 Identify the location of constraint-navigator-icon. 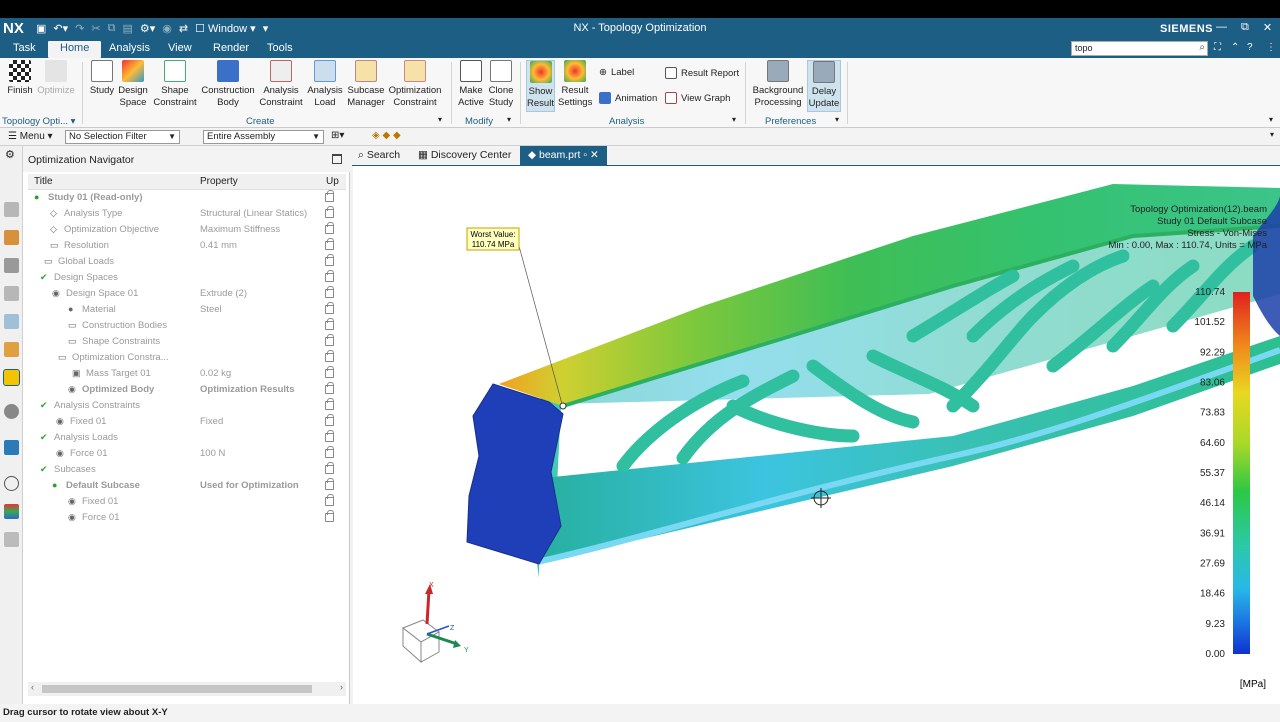
(11, 237).